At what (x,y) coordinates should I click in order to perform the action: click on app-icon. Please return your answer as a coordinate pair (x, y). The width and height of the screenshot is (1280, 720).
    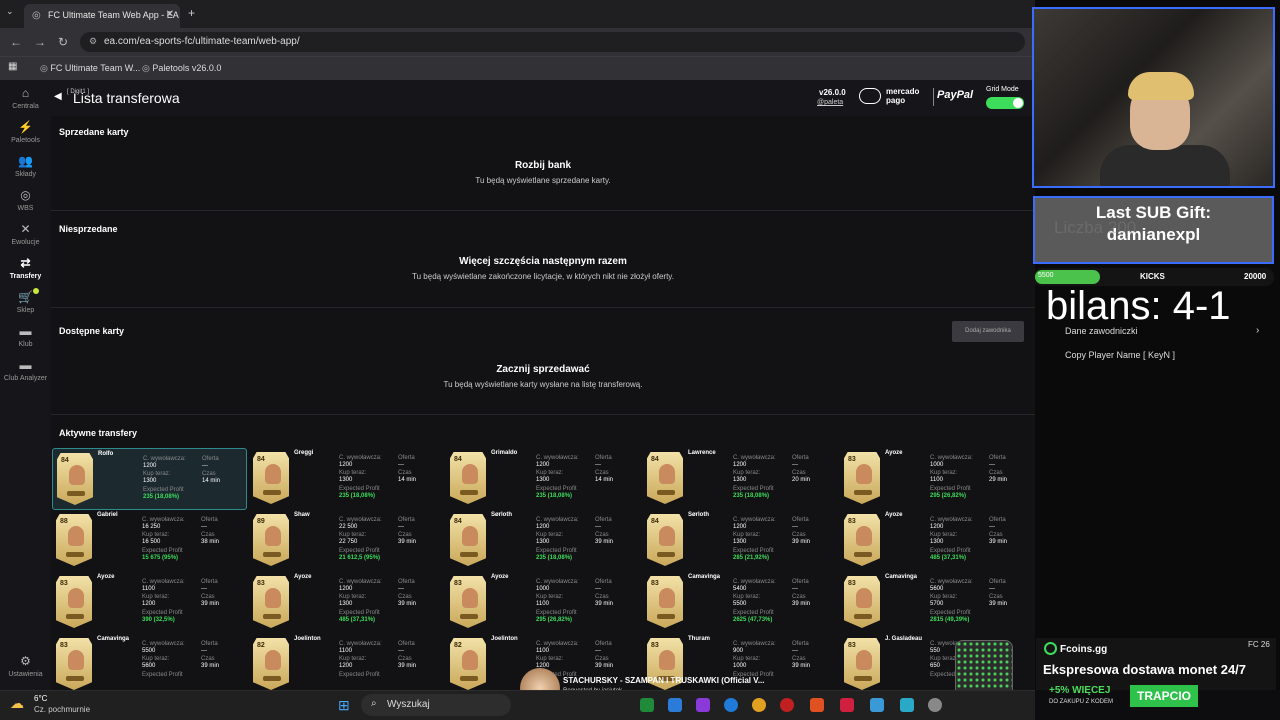
    Looking at the image, I should click on (703, 705).